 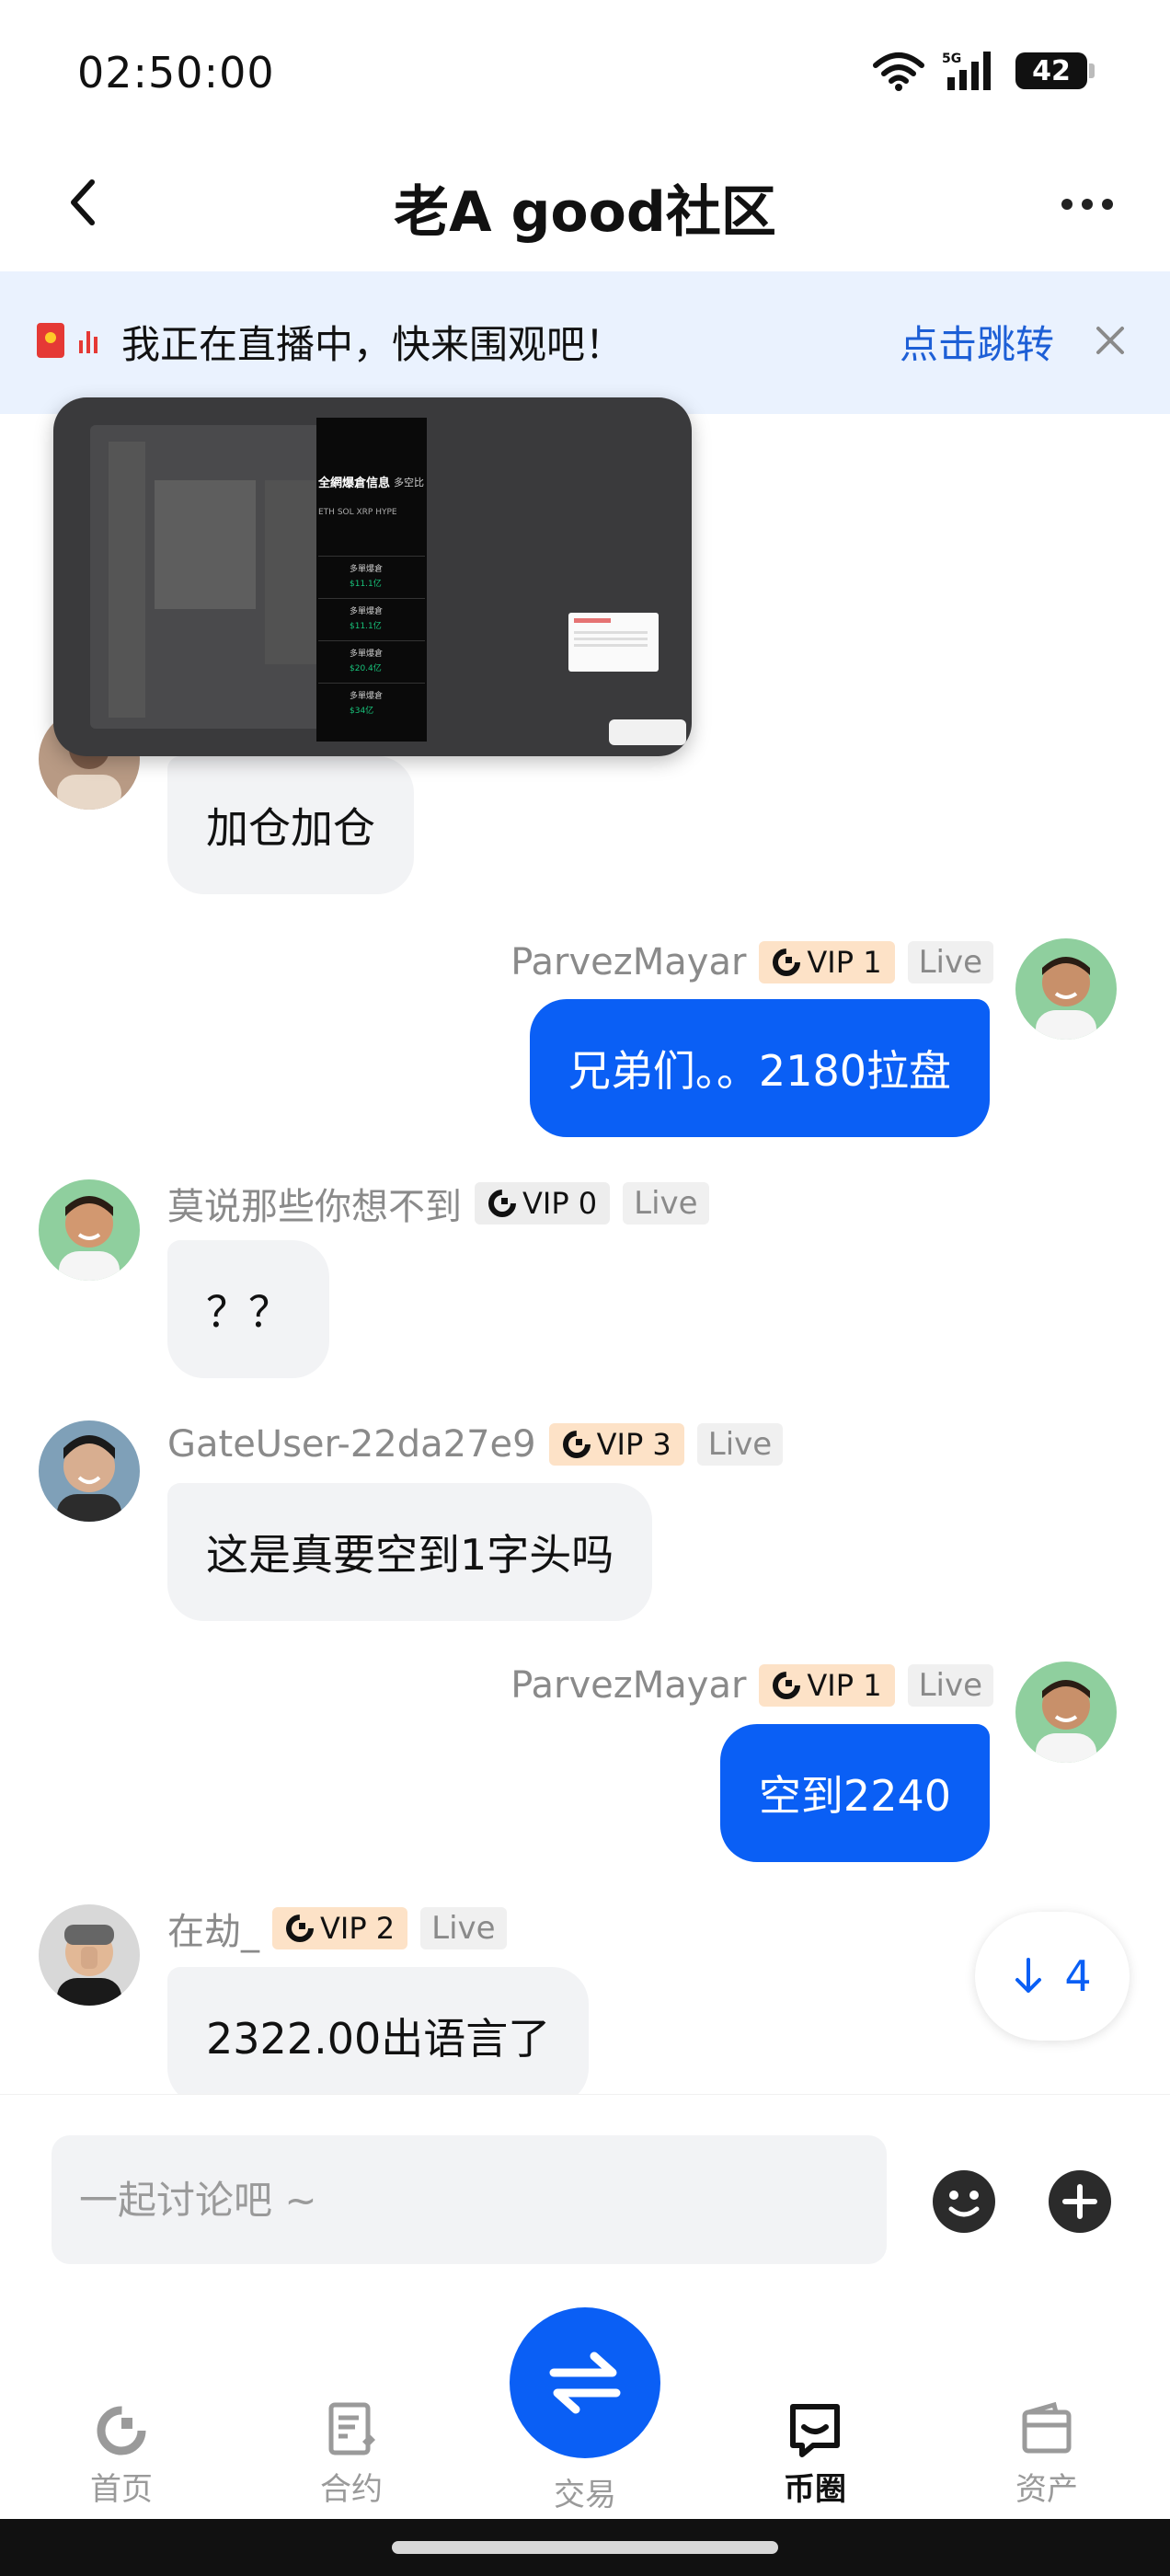 What do you see at coordinates (409, 483) in the screenshot?
I see `preview-tab: 多空比` at bounding box center [409, 483].